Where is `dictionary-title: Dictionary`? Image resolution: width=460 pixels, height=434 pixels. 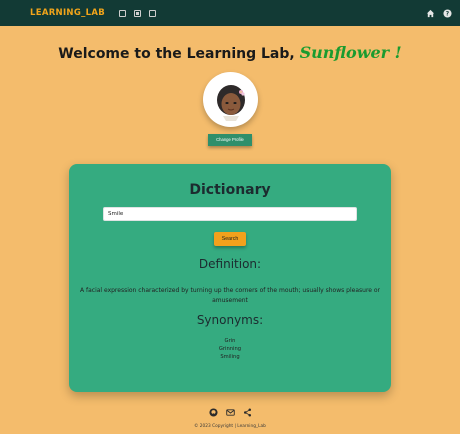 dictionary-title: Dictionary is located at coordinates (230, 190).